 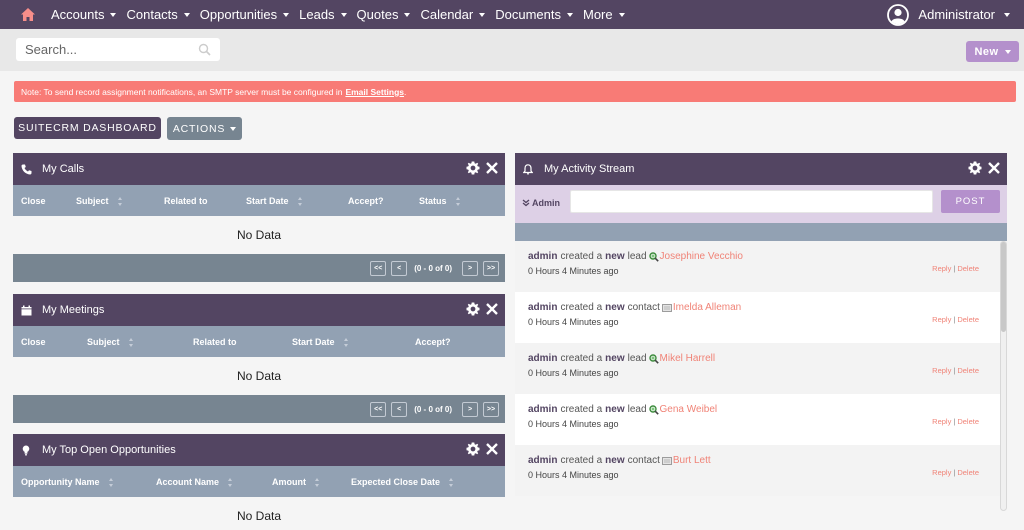 I want to click on dashlet-title: My Activity Stream, so click(x=589, y=169).